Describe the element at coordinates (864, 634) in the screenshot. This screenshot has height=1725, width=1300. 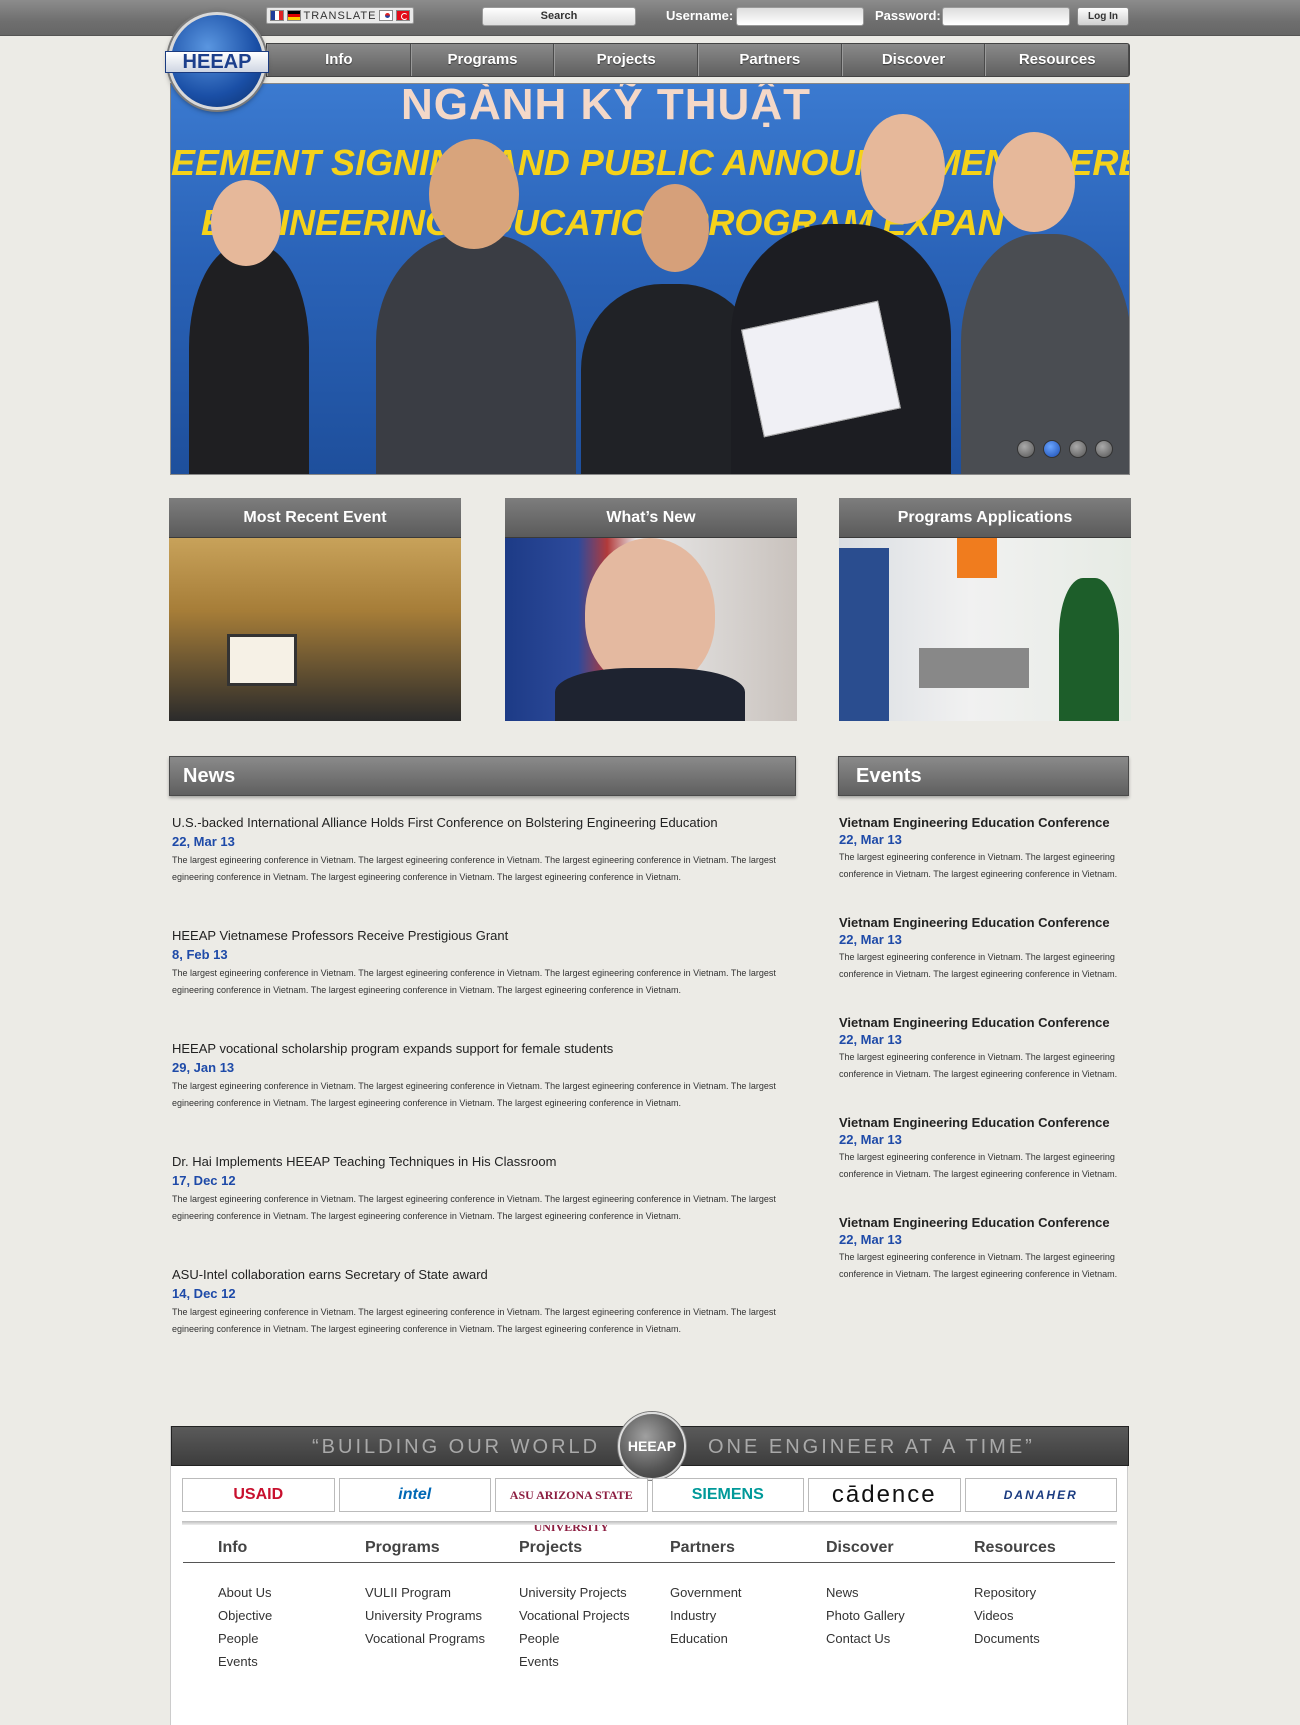
I see `student` at that location.